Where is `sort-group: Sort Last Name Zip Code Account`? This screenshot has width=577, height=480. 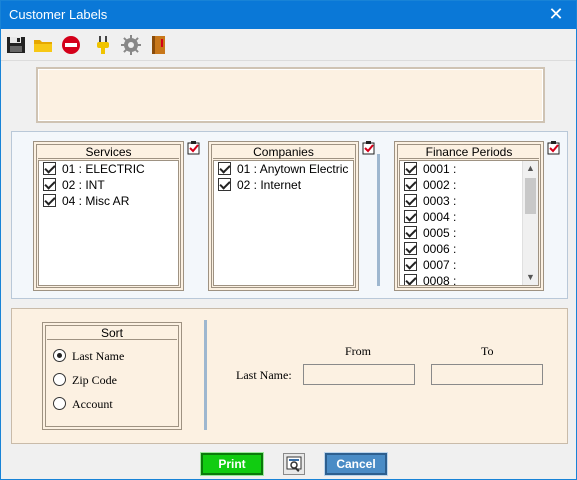
sort-group: Sort Last Name Zip Code Account is located at coordinates (112, 376).